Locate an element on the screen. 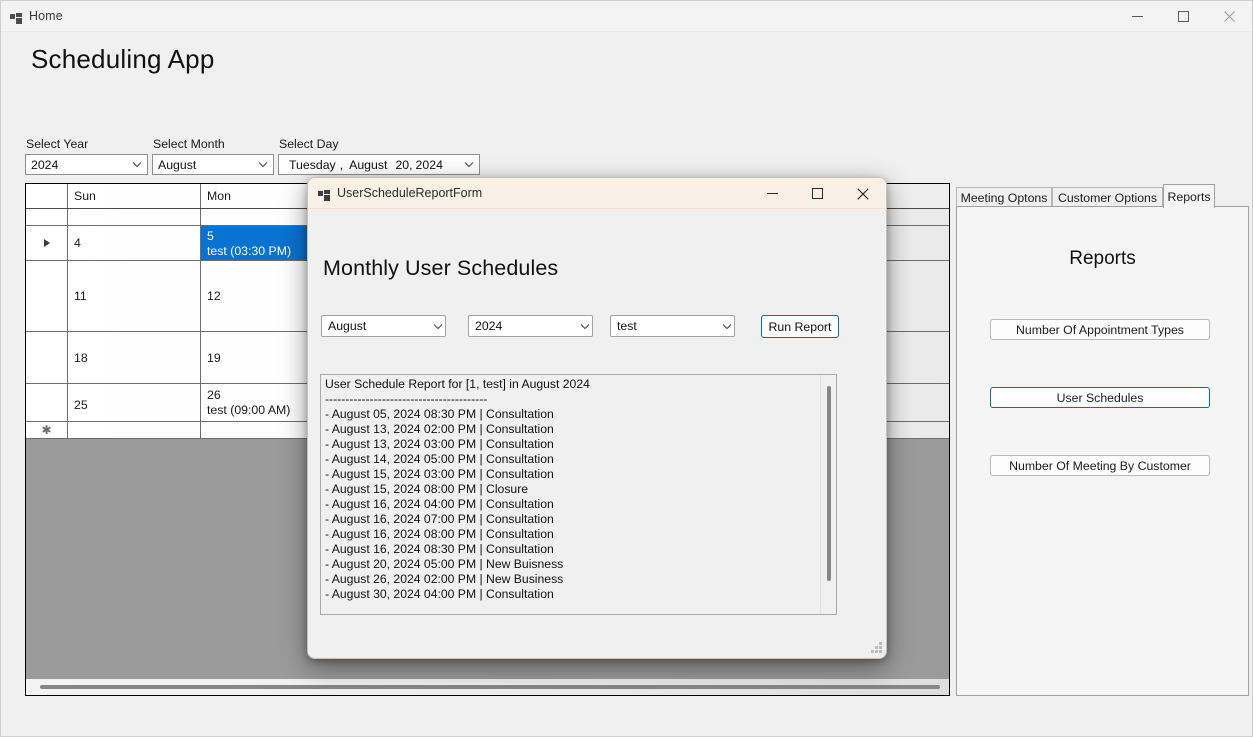 This screenshot has height=737, width=1253. row-marker-new-cell: ✱ is located at coordinates (47, 430).